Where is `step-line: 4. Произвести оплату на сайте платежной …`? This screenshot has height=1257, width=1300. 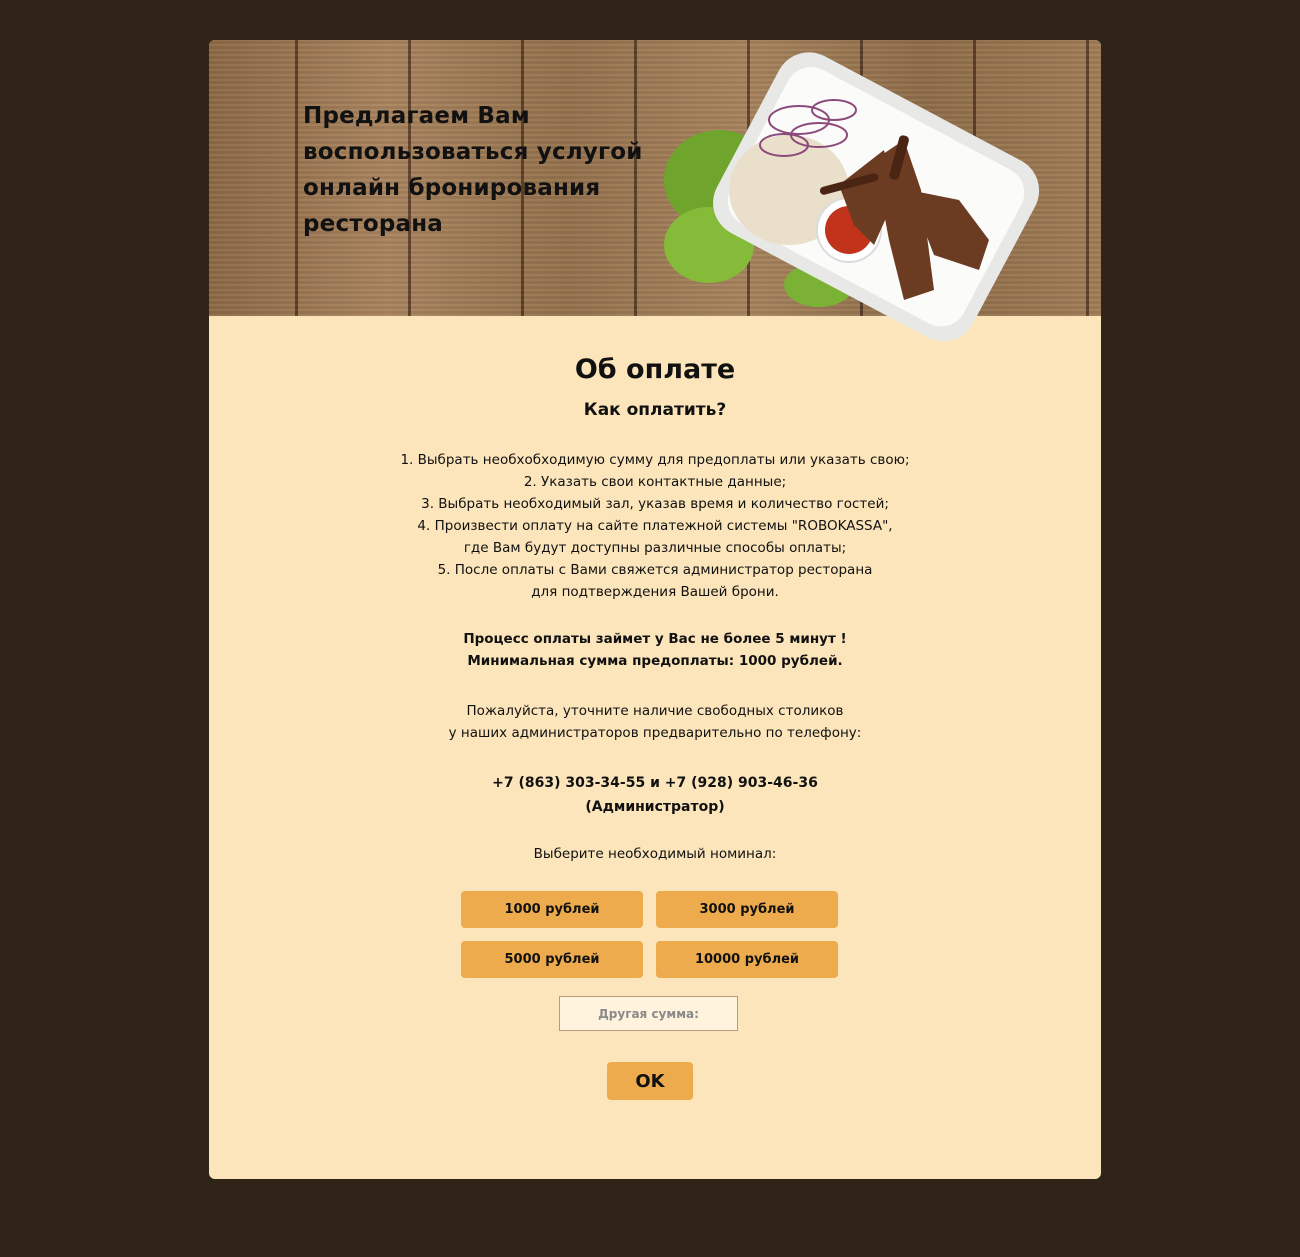
step-line: 4. Произвести оплату на сайте платежной … is located at coordinates (655, 526).